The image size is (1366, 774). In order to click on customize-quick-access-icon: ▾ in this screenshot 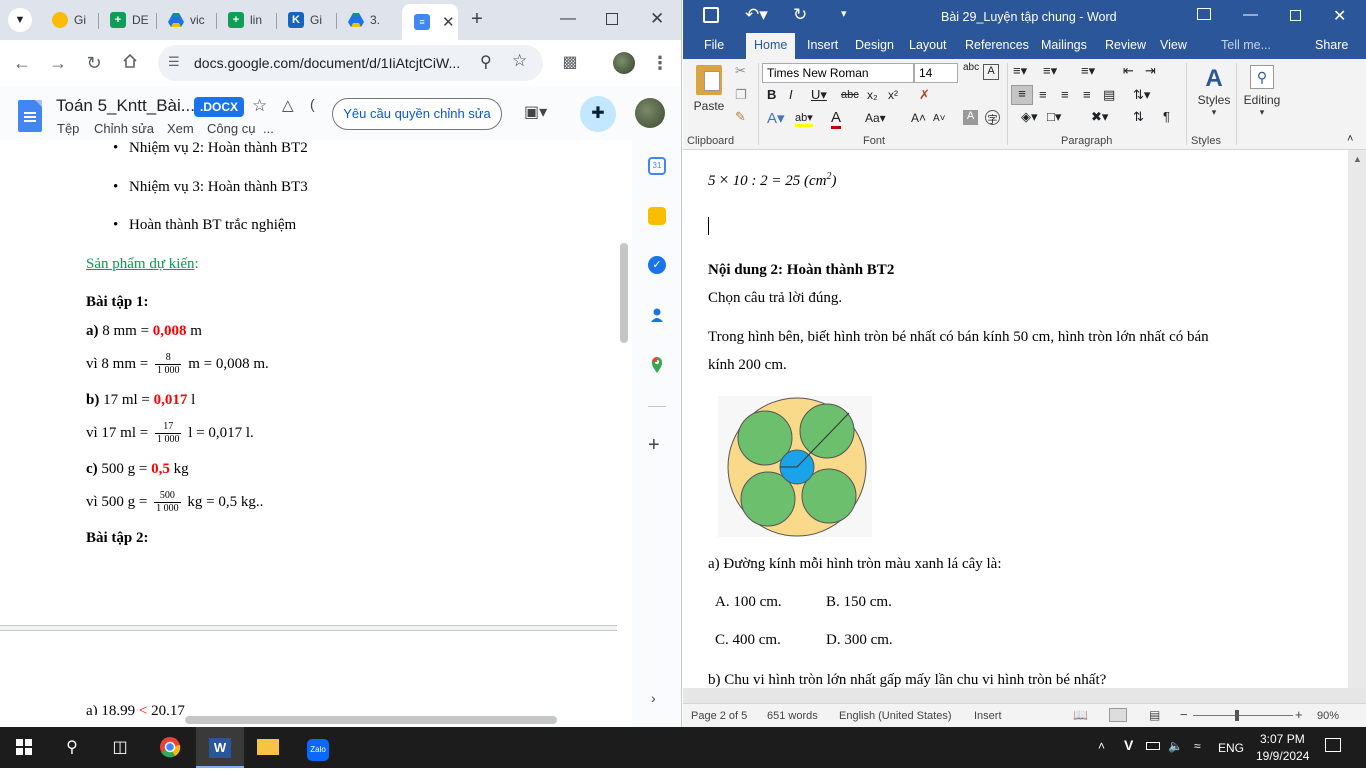, I will do `click(844, 13)`.